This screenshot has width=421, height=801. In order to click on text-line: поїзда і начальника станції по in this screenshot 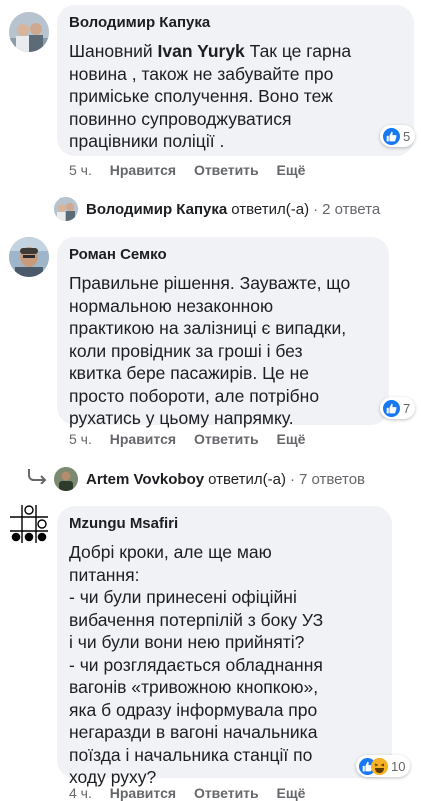, I will do `click(191, 754)`.